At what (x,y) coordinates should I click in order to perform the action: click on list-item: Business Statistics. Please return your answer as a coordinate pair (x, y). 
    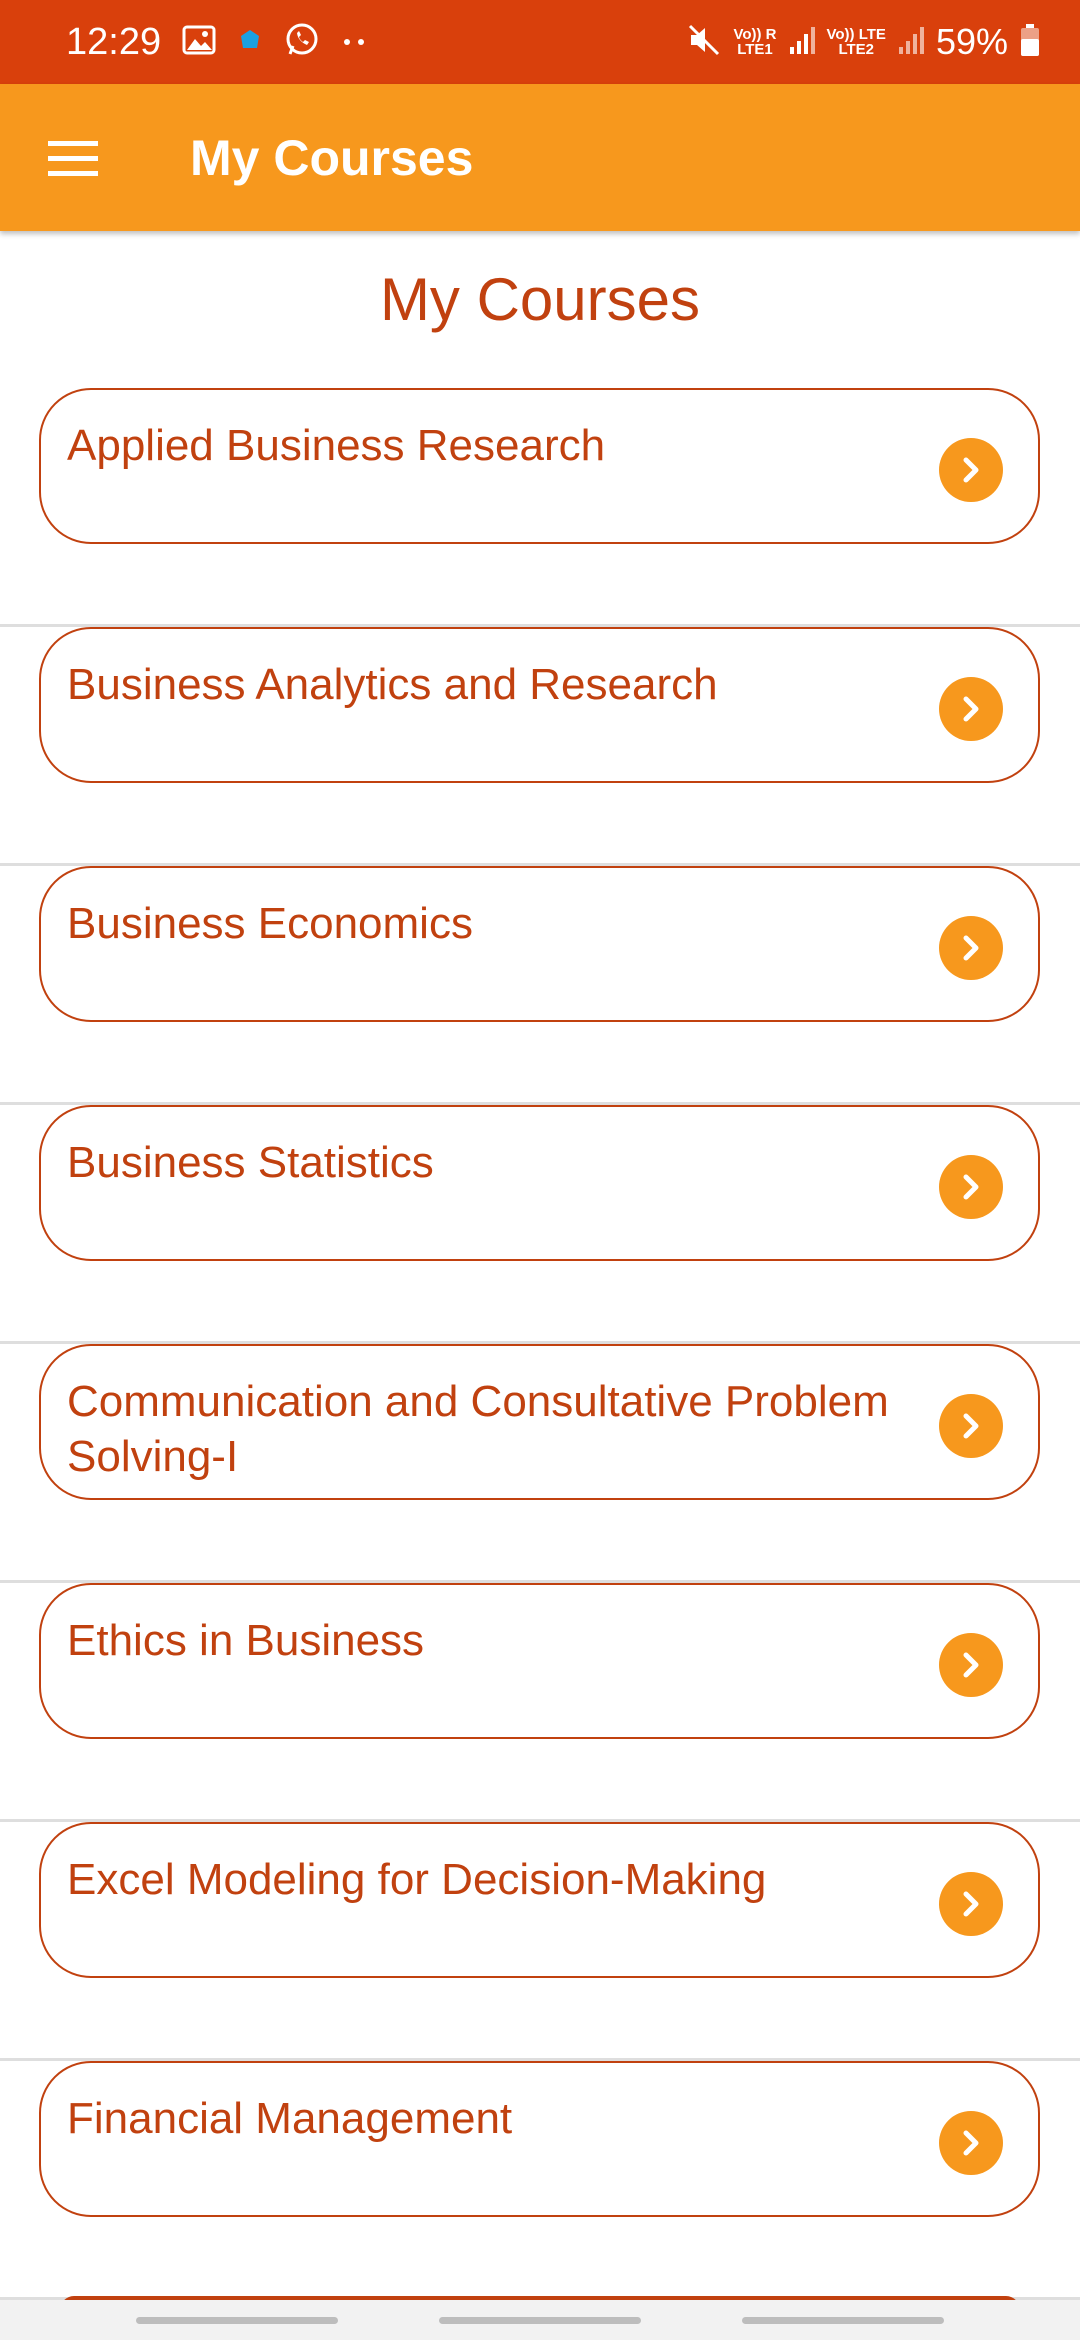
    Looking at the image, I should click on (540, 1224).